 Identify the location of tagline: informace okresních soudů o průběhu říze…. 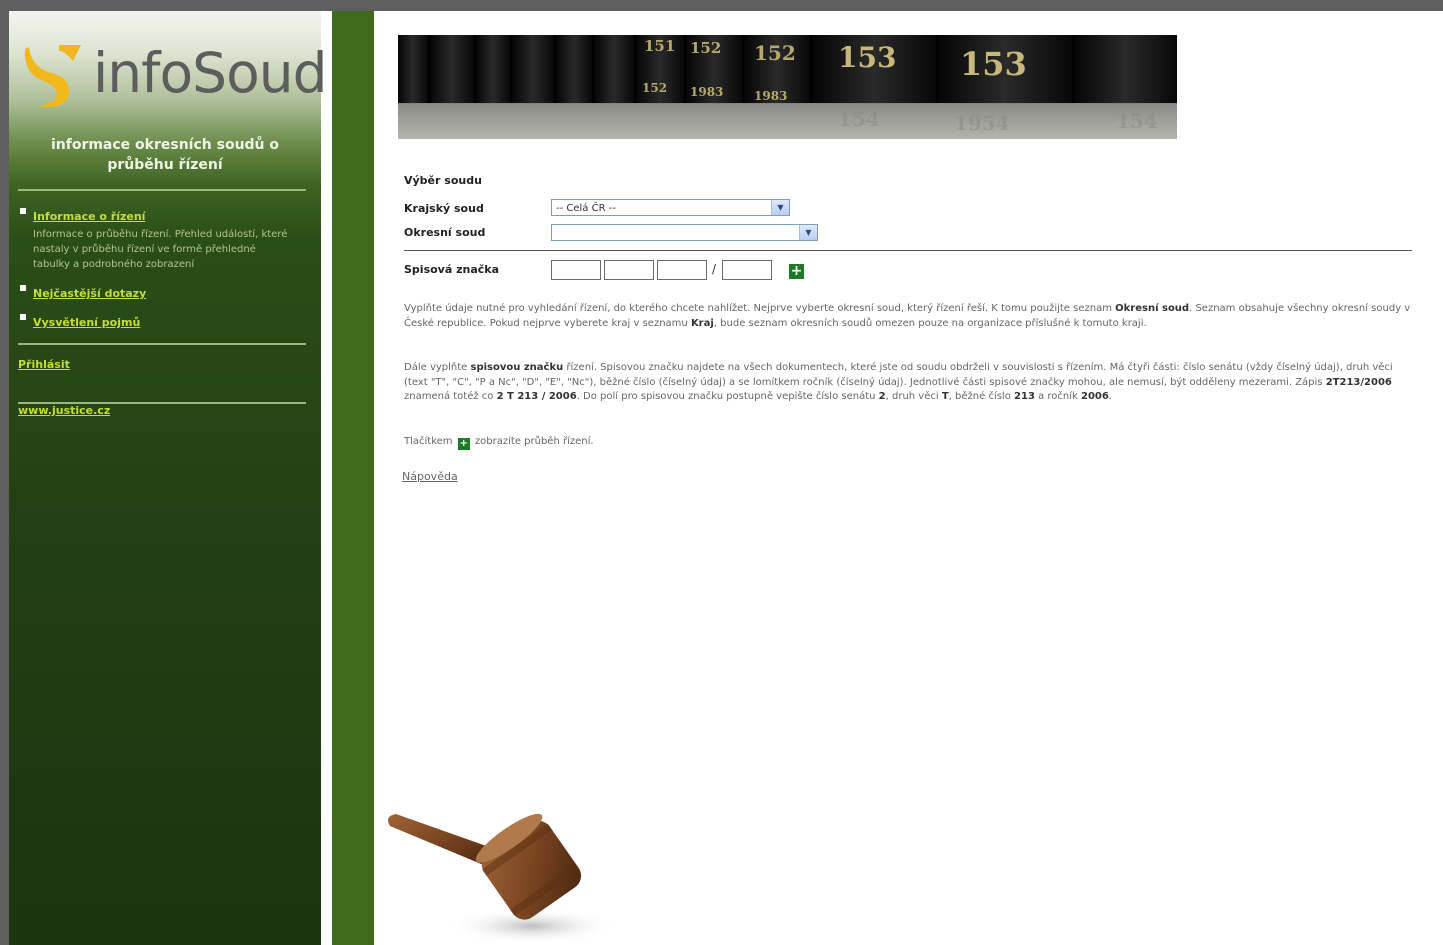
(165, 155).